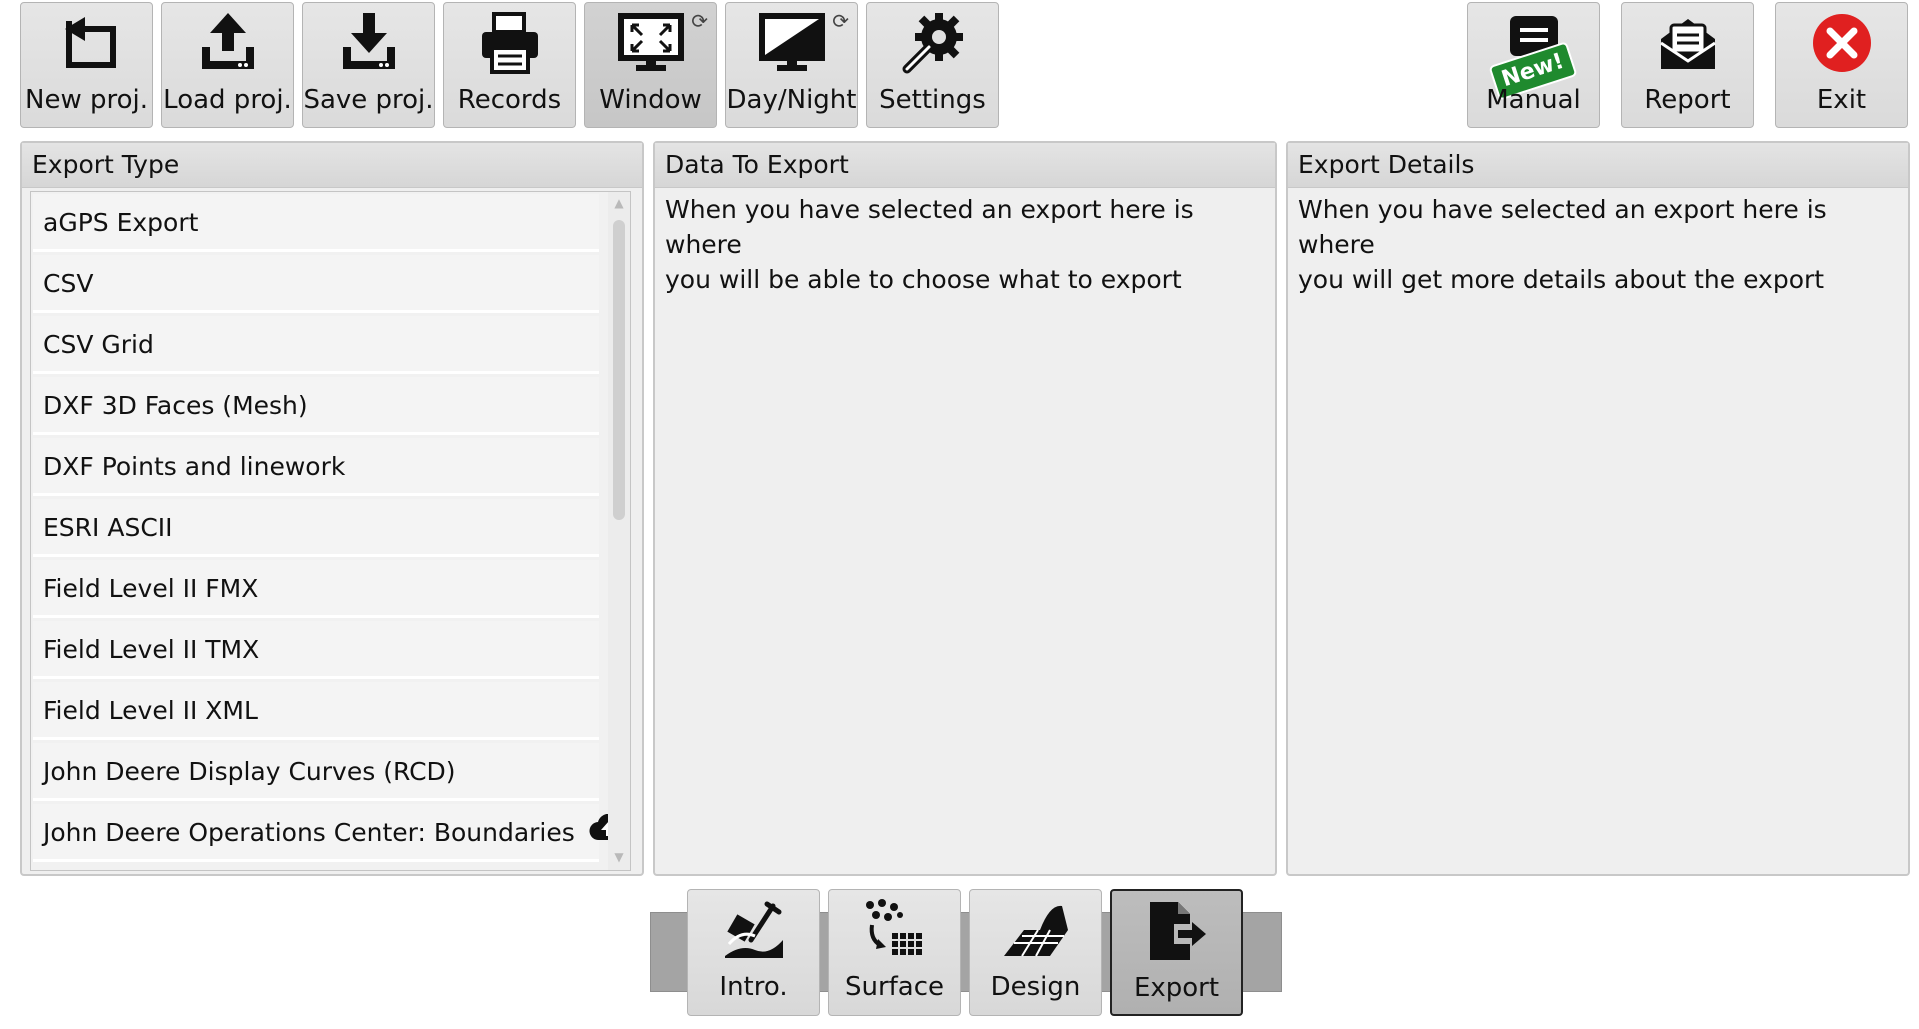  What do you see at coordinates (86, 43) in the screenshot?
I see `undo-arrow-icon` at bounding box center [86, 43].